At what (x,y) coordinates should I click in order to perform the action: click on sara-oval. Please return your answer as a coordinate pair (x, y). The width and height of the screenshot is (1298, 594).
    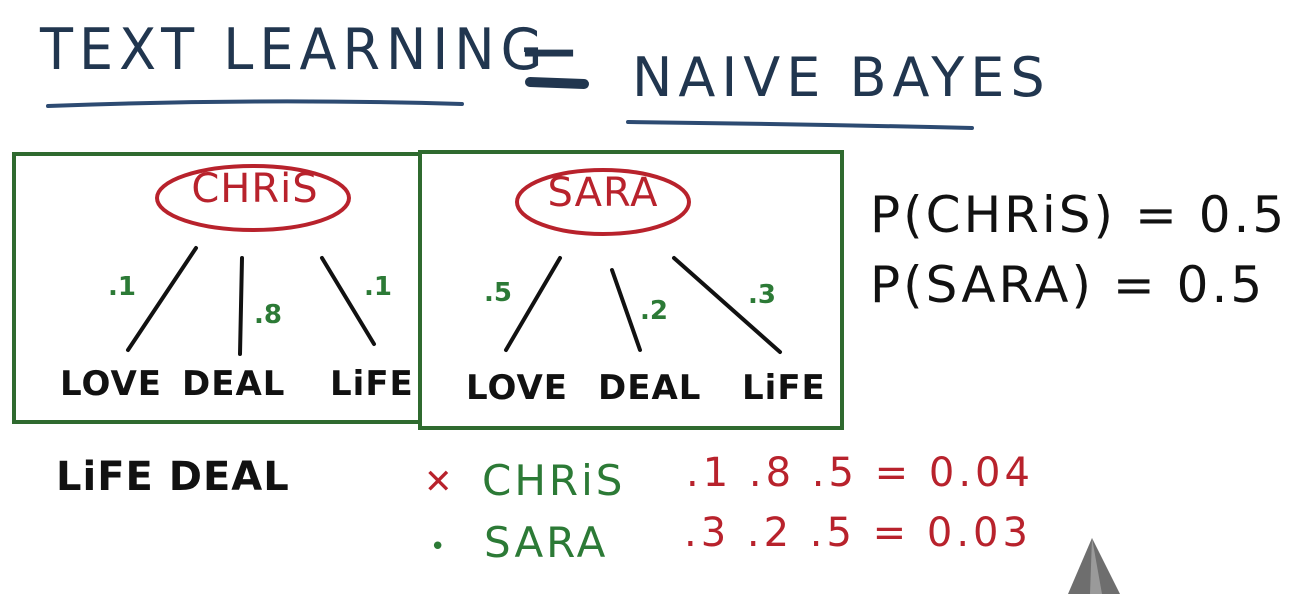
    Looking at the image, I should click on (603, 202).